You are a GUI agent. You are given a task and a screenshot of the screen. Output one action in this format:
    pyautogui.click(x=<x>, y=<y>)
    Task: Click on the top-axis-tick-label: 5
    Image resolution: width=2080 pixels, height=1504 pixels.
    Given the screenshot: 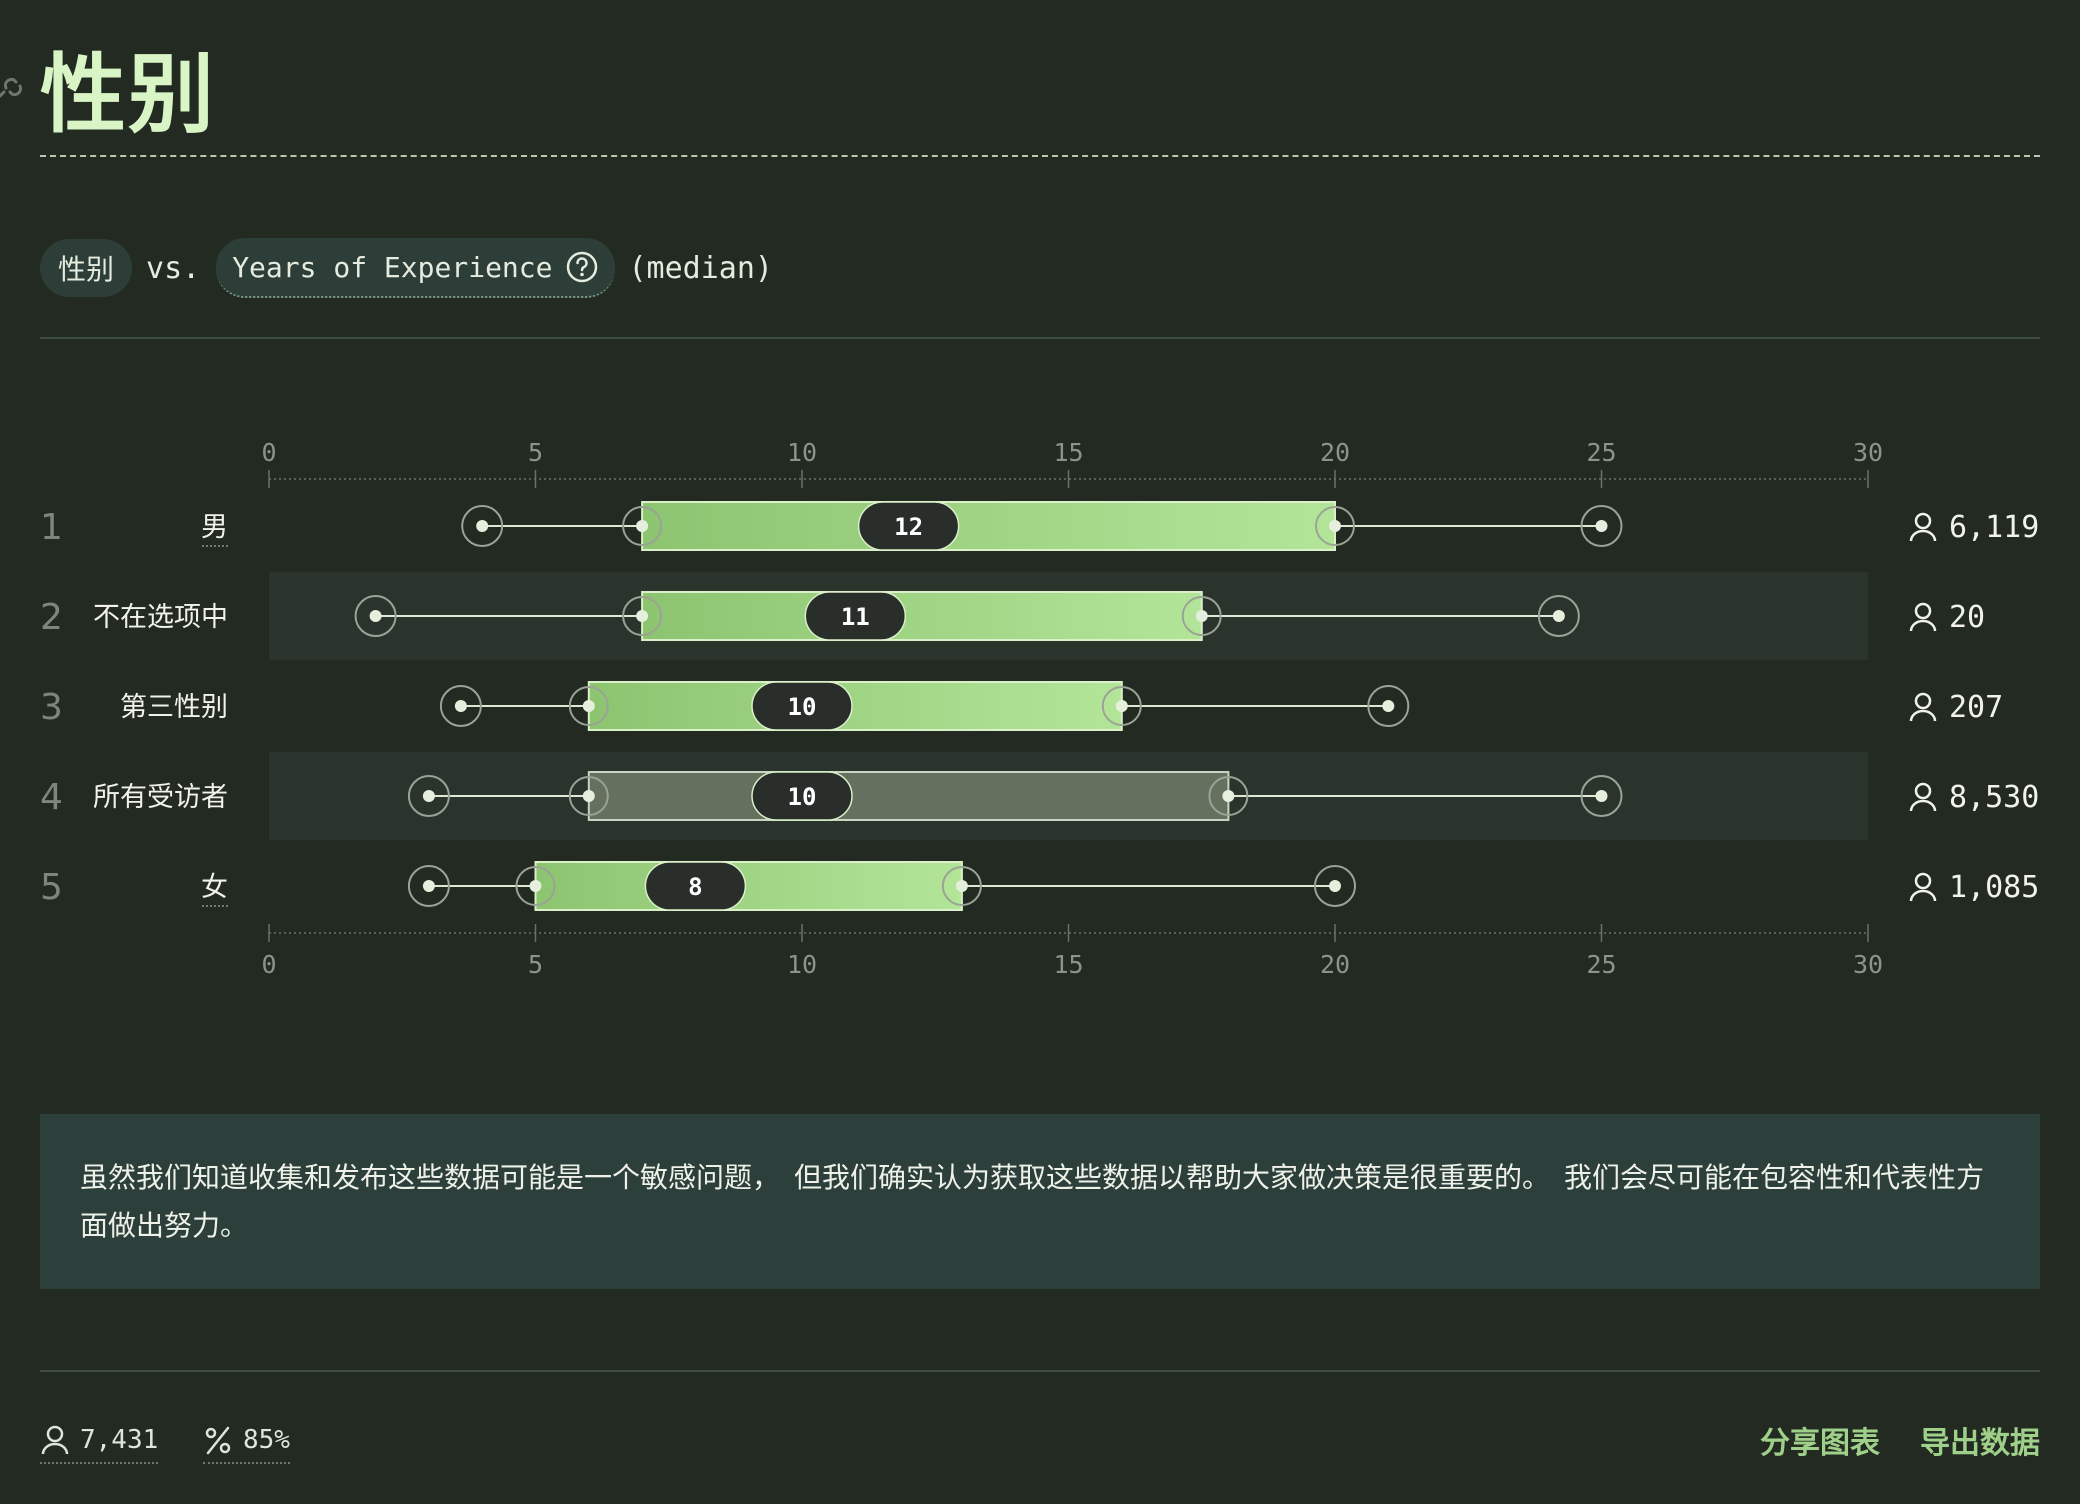 What is the action you would take?
    pyautogui.click(x=535, y=452)
    